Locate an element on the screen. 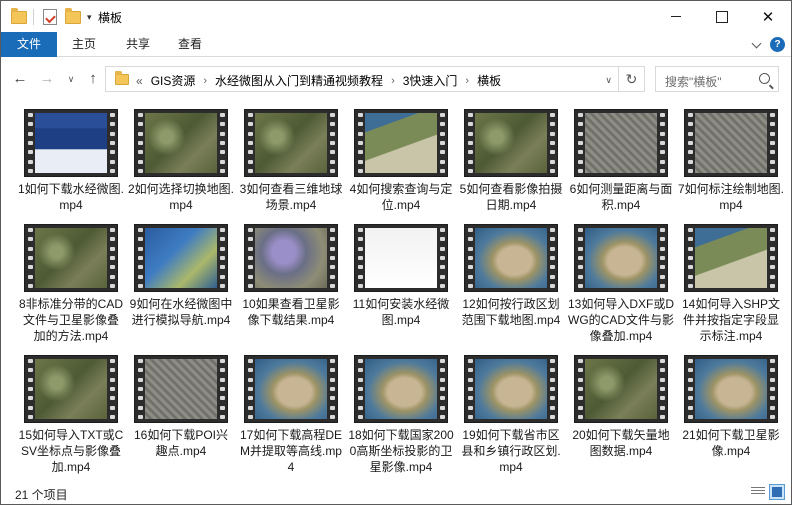  toolbar-separator is located at coordinates (33, 17).